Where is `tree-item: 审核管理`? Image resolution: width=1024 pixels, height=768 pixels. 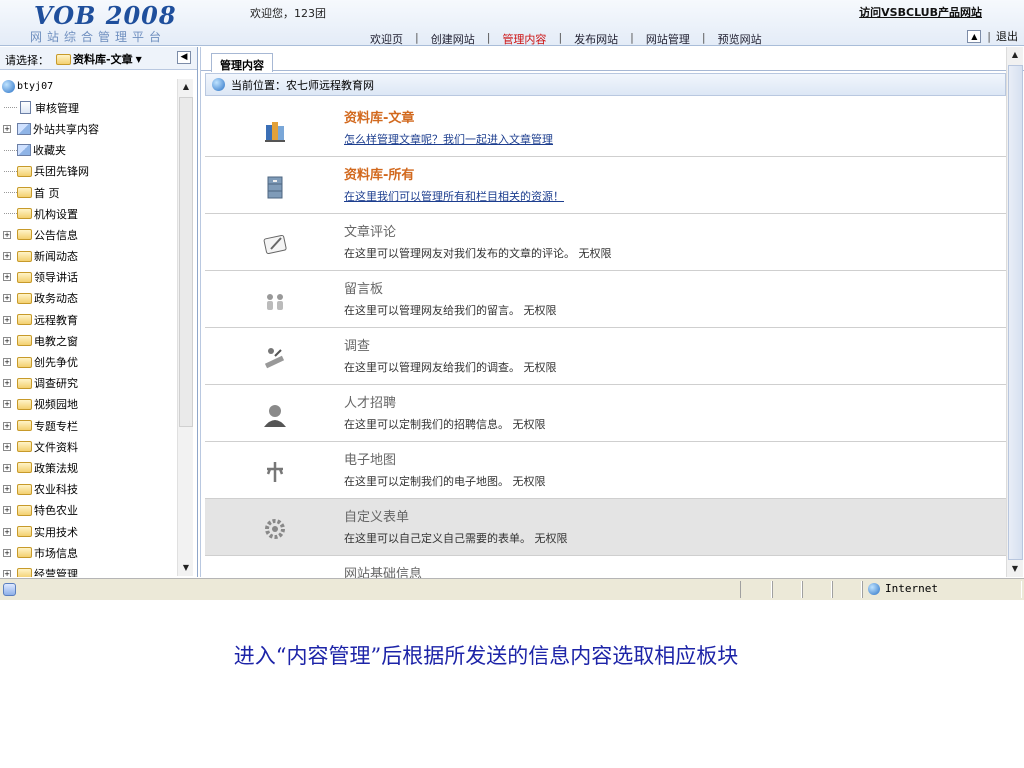 tree-item: 审核管理 is located at coordinates (89, 107).